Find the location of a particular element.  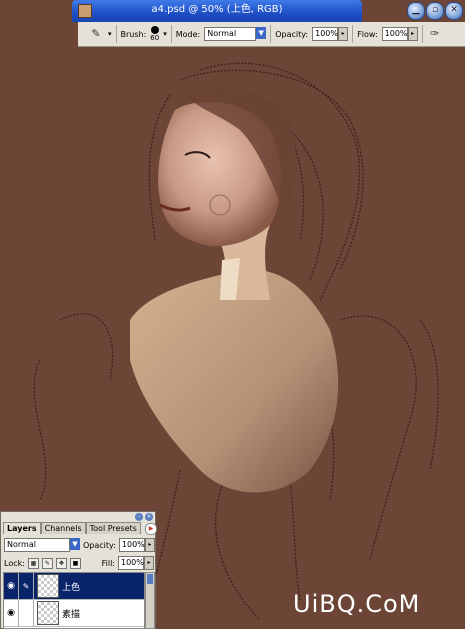

layer-brush-icon: ✎ is located at coordinates (26, 586).